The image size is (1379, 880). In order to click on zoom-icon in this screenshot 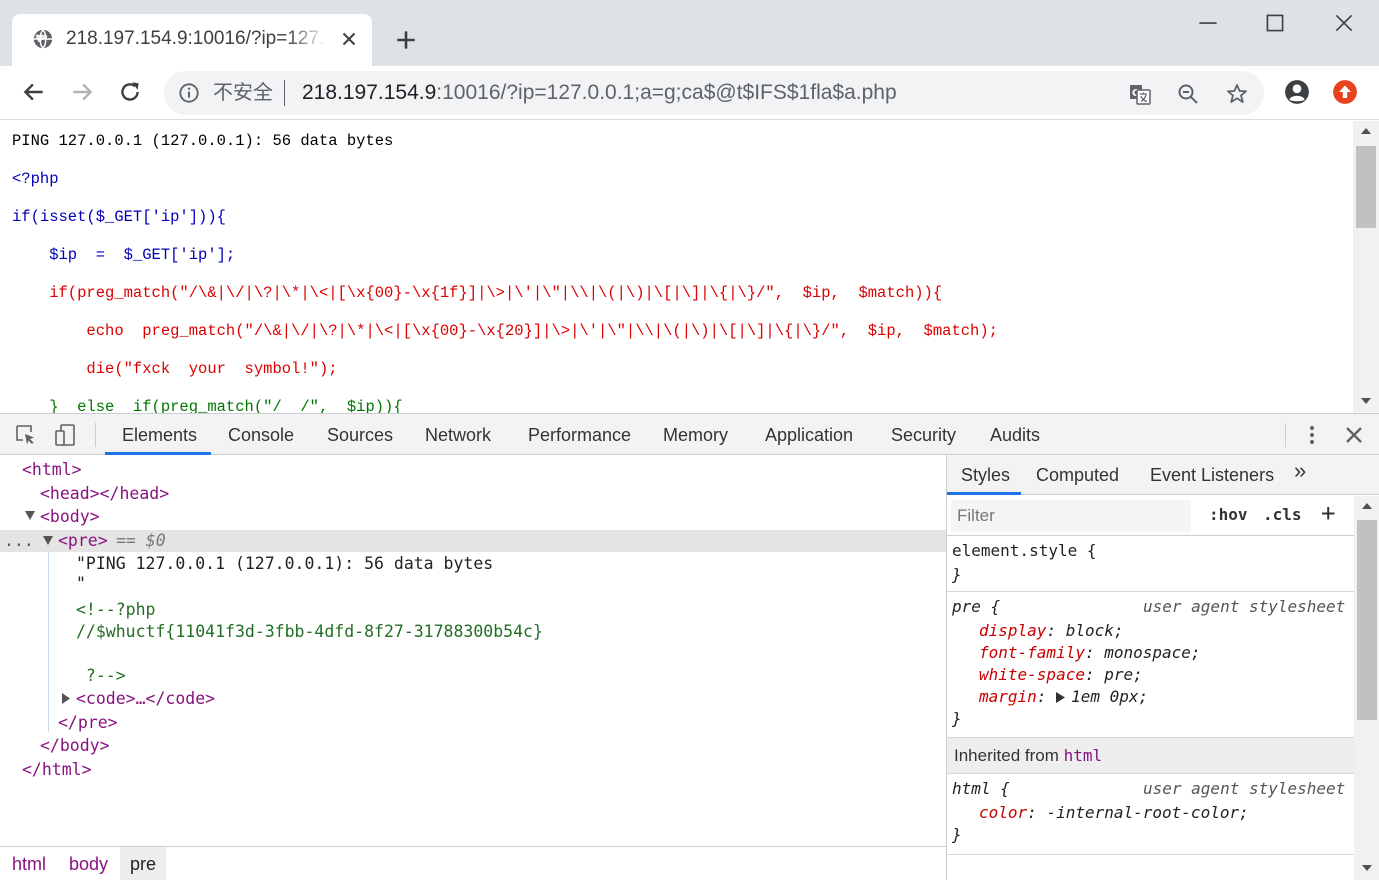, I will do `click(1188, 94)`.